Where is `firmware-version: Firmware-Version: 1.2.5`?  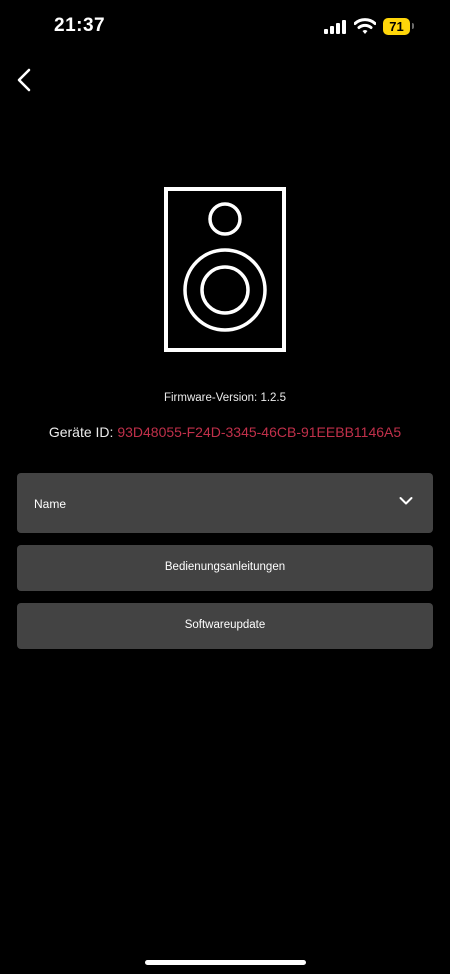
firmware-version: Firmware-Version: 1.2.5 is located at coordinates (225, 398).